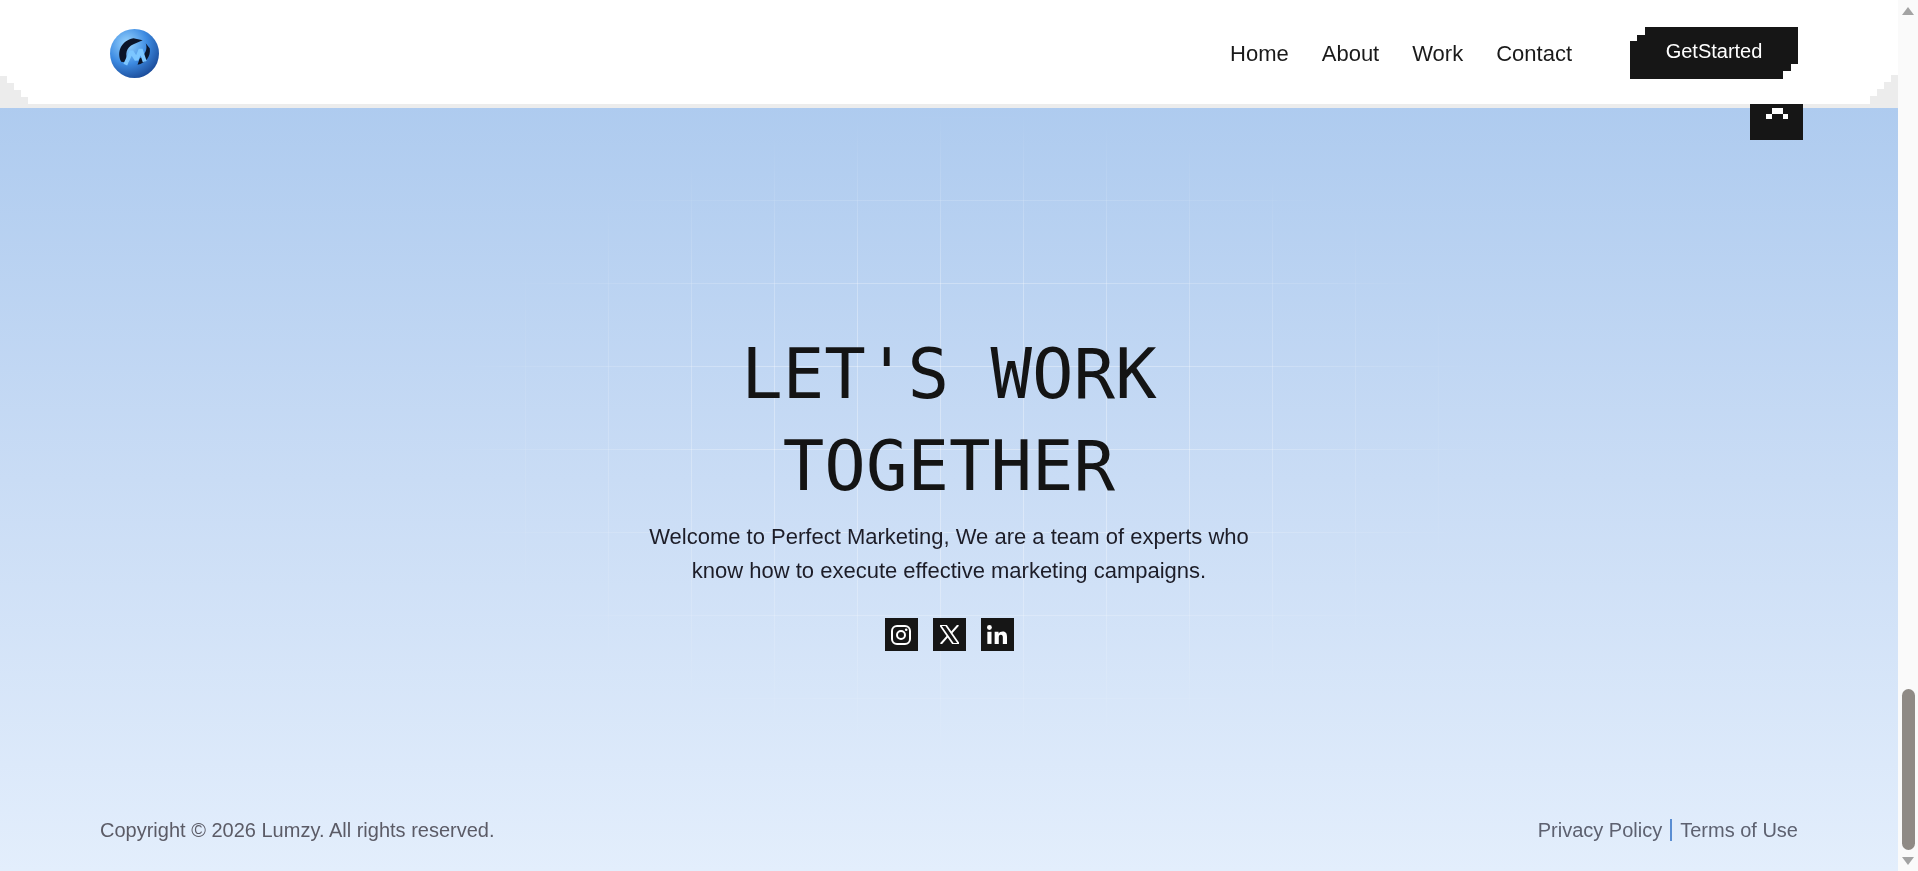 This screenshot has height=871, width=1918. I want to click on nav-link: Home, so click(1259, 52).